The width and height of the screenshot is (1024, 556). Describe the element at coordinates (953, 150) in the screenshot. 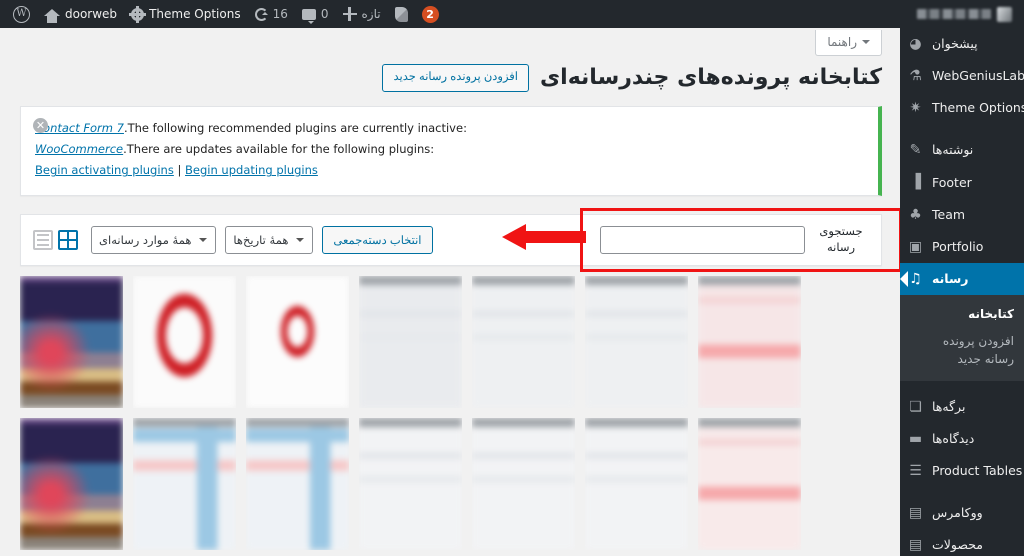

I see `sidebar-item-label: نوشته‌ها` at that location.